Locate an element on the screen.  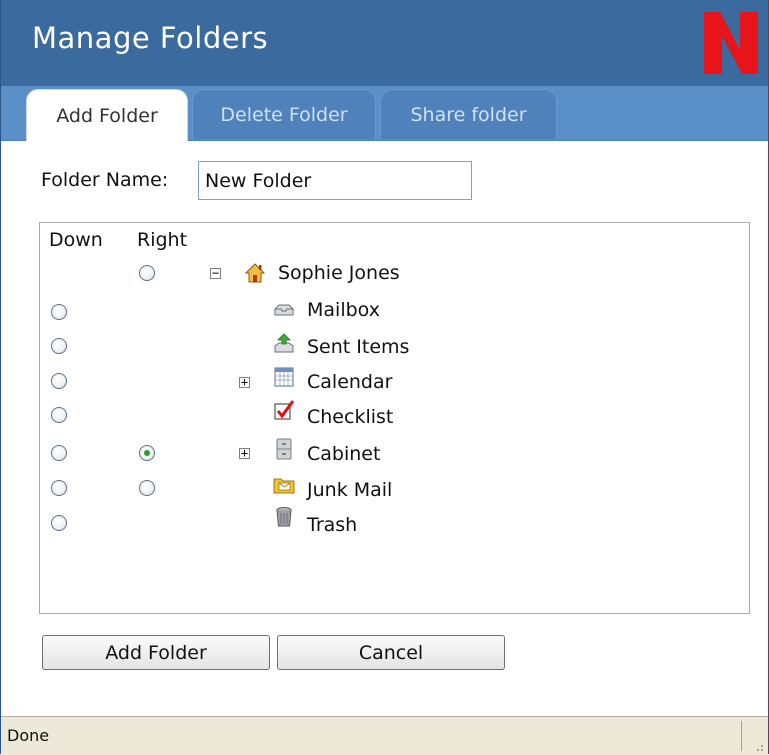
title-bar: Manage Folders is located at coordinates (384, 43).